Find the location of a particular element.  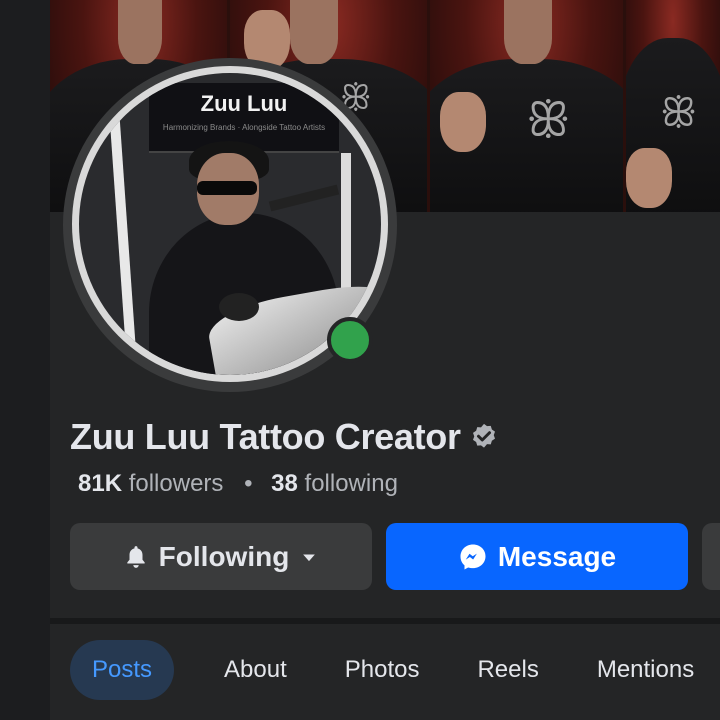

message-button-label: Message is located at coordinates (557, 556).